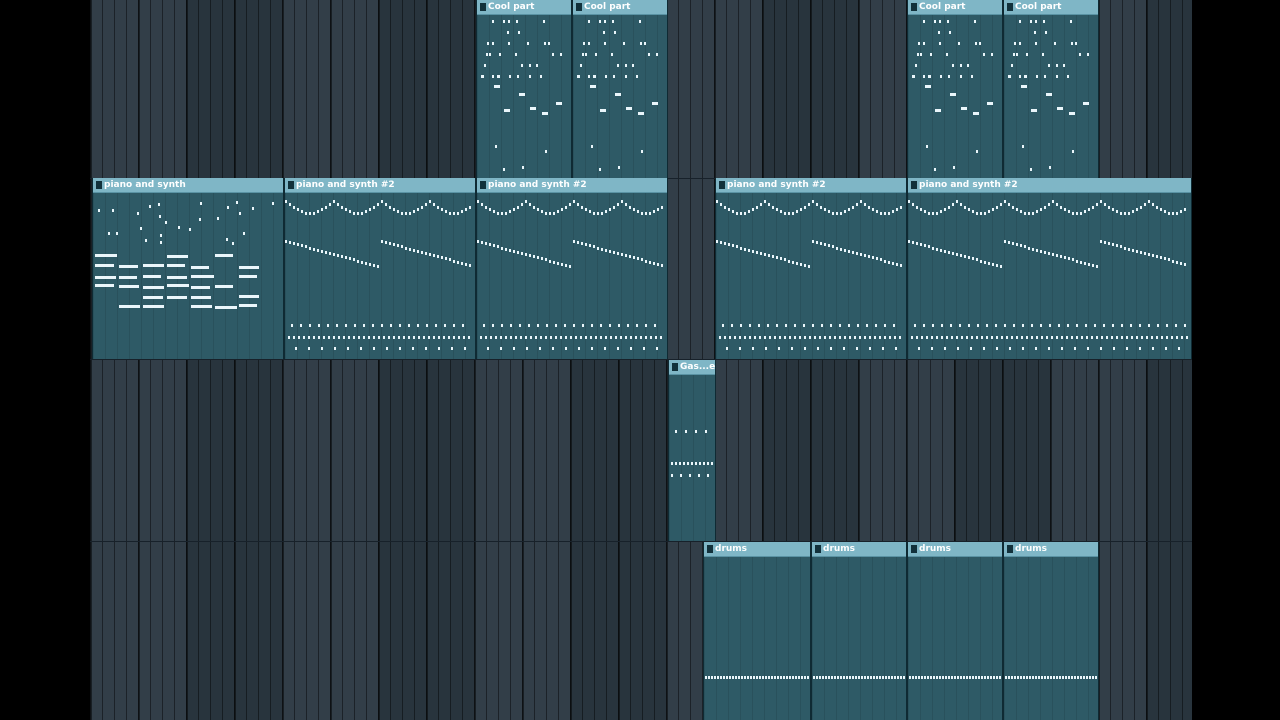 This screenshot has width=1280, height=720. I want to click on pattern-icon, so click(483, 7).